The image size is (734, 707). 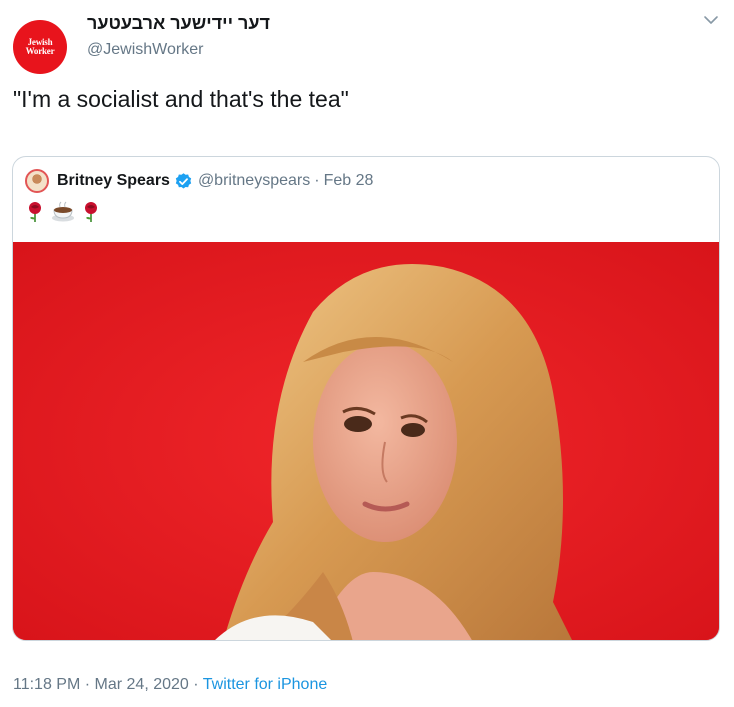 What do you see at coordinates (265, 684) in the screenshot?
I see `tweet-source-link: Twitter for iPhone` at bounding box center [265, 684].